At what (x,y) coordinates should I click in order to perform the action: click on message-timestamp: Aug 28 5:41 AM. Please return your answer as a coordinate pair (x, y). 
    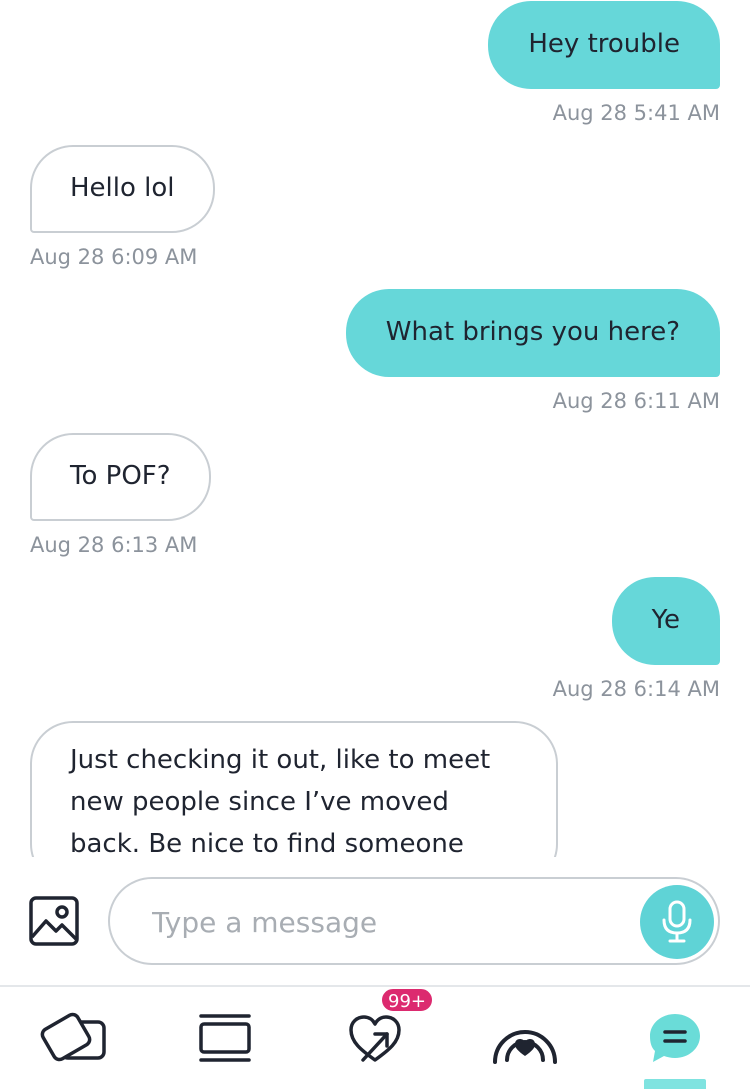
    Looking at the image, I should click on (636, 113).